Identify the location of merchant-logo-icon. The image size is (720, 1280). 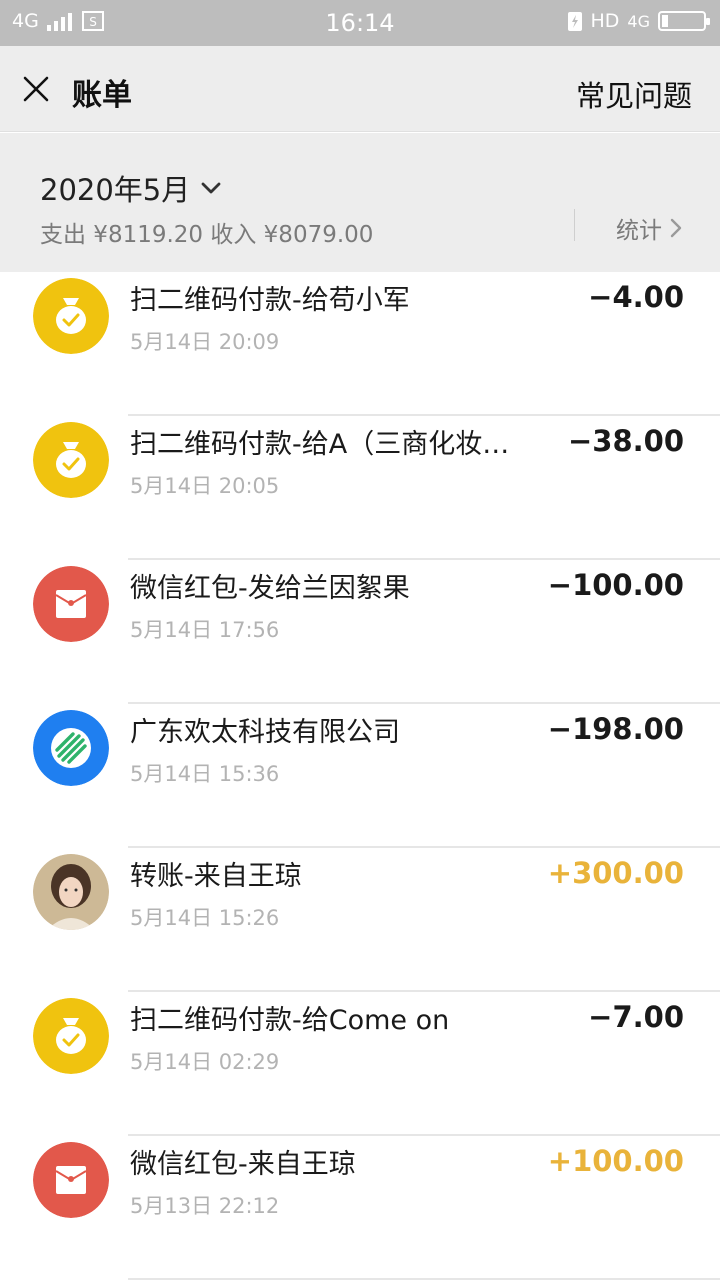
(71, 748).